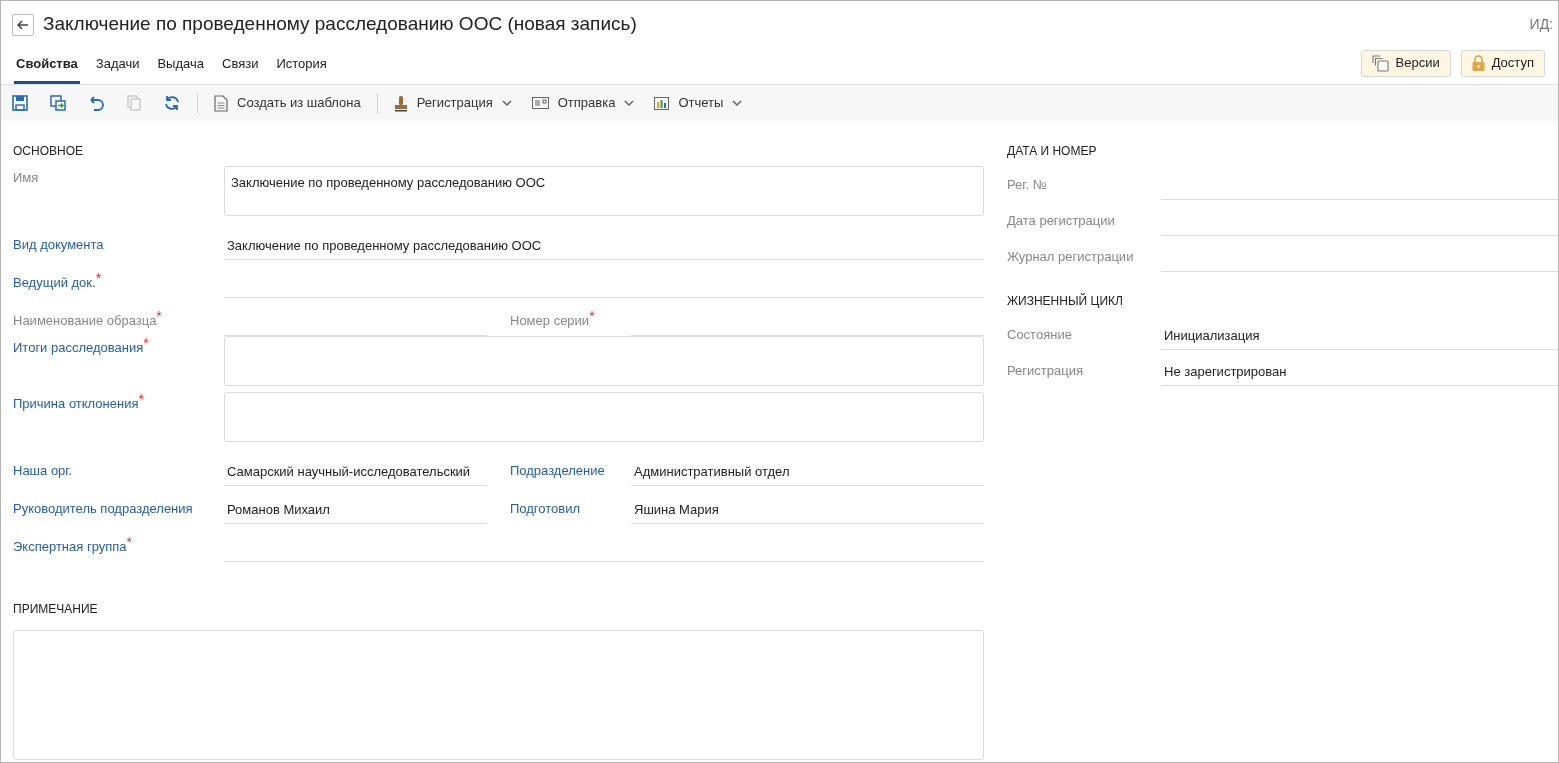  What do you see at coordinates (340, 24) in the screenshot?
I see `page-title: Заключение по проведенному расследованию ООС (новая запись)` at bounding box center [340, 24].